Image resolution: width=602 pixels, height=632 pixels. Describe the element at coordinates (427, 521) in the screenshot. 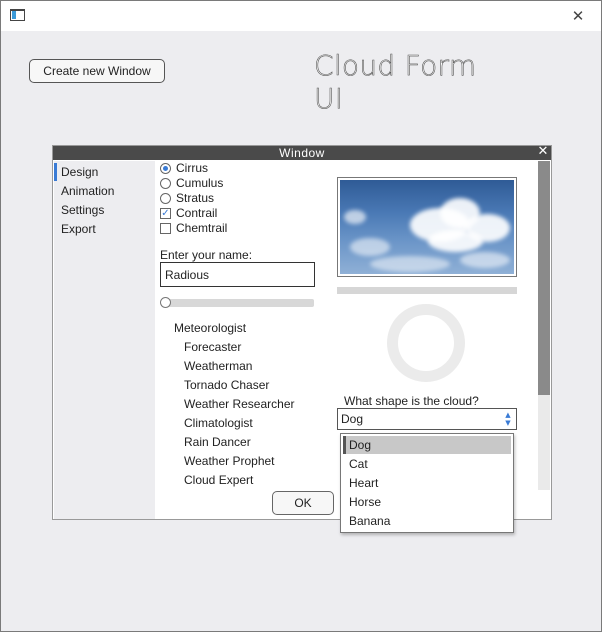

I see `dropdown-option-banana: Banana` at that location.